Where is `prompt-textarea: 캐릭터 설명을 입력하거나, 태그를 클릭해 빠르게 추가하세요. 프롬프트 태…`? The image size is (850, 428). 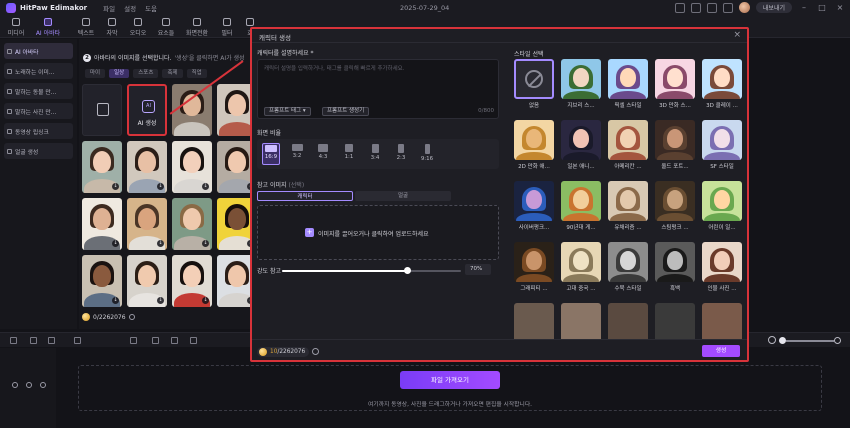
prompt-textarea: 캐릭터 설명을 입력하거나, 태그를 클릭해 빠르게 추가하세요. 프롬프트 태… is located at coordinates (378, 89).